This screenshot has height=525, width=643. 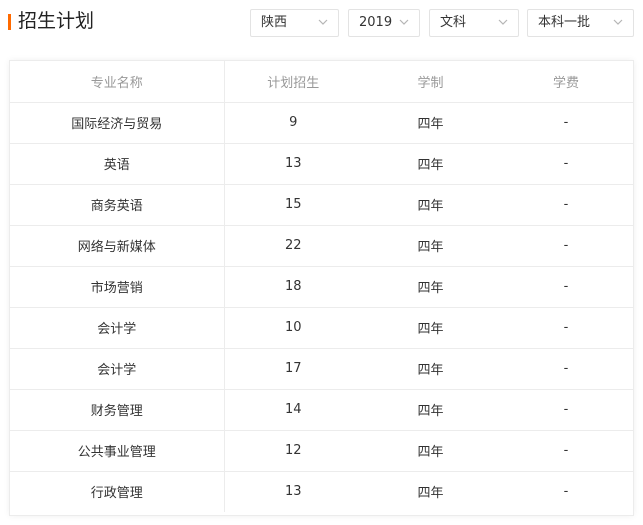 I want to click on table-row: 商务英语 15 四年 -, so click(x=321, y=205).